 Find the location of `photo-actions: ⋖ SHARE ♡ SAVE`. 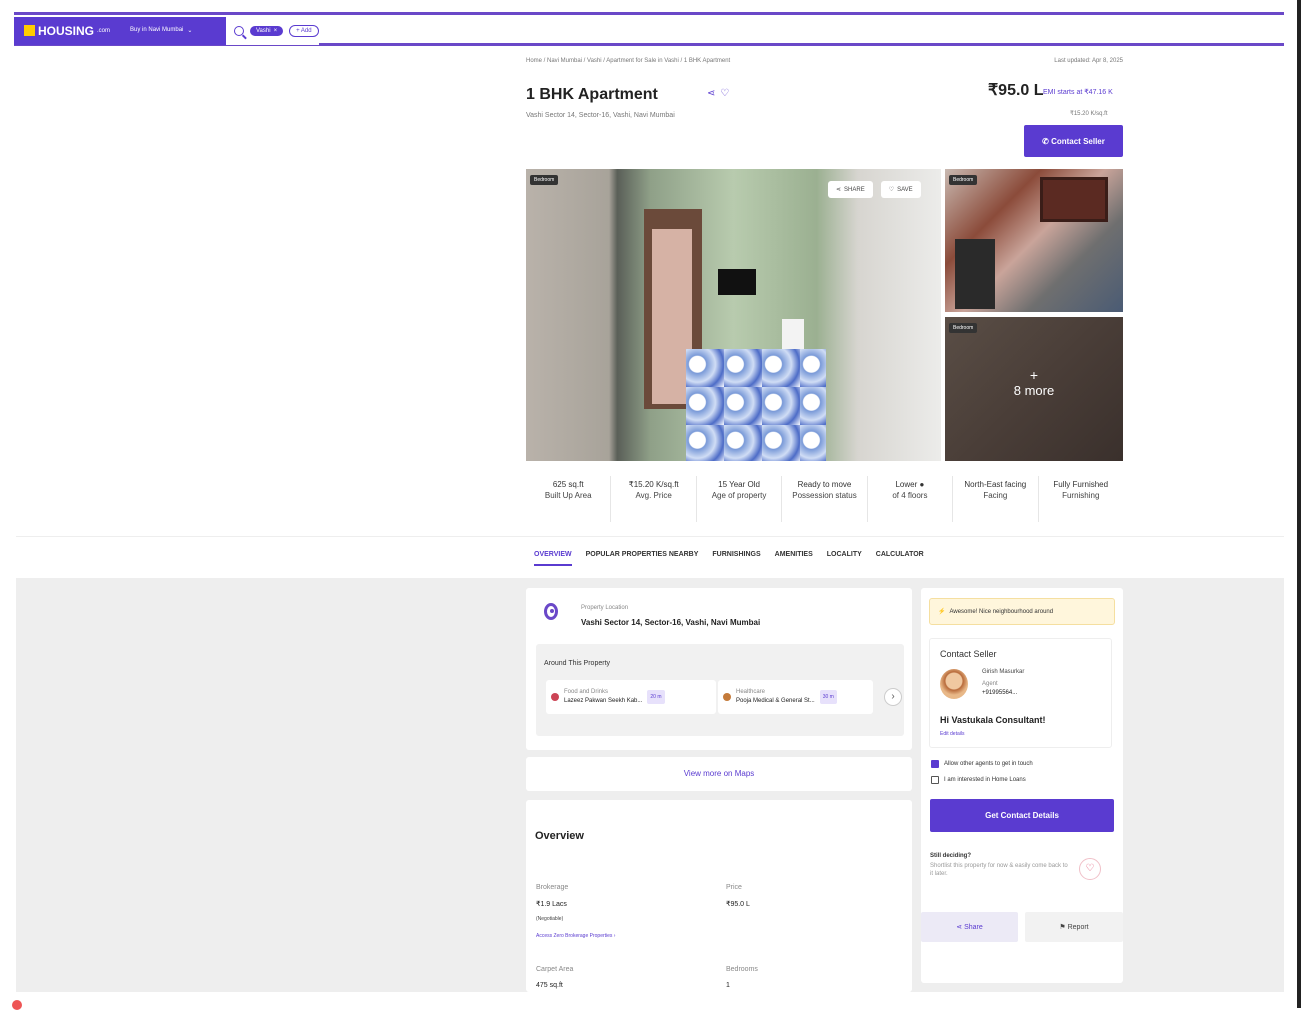

photo-actions: ⋖ SHARE ♡ SAVE is located at coordinates (874, 189).